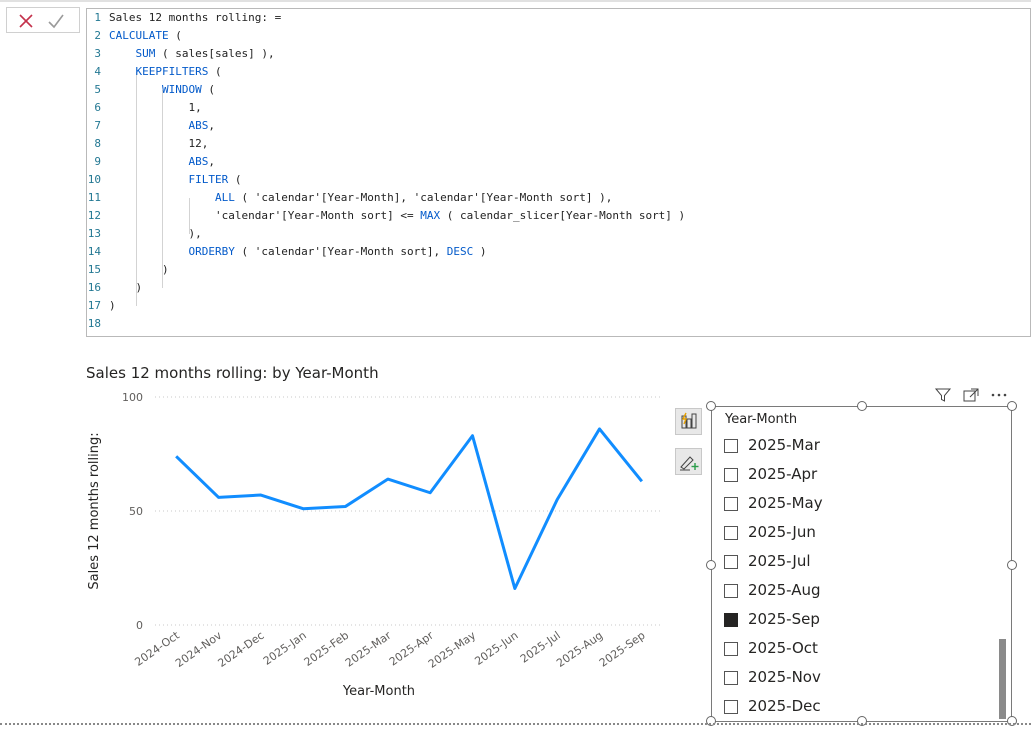 This screenshot has width=1031, height=734. What do you see at coordinates (94, 179) in the screenshot?
I see `line-number: 10` at bounding box center [94, 179].